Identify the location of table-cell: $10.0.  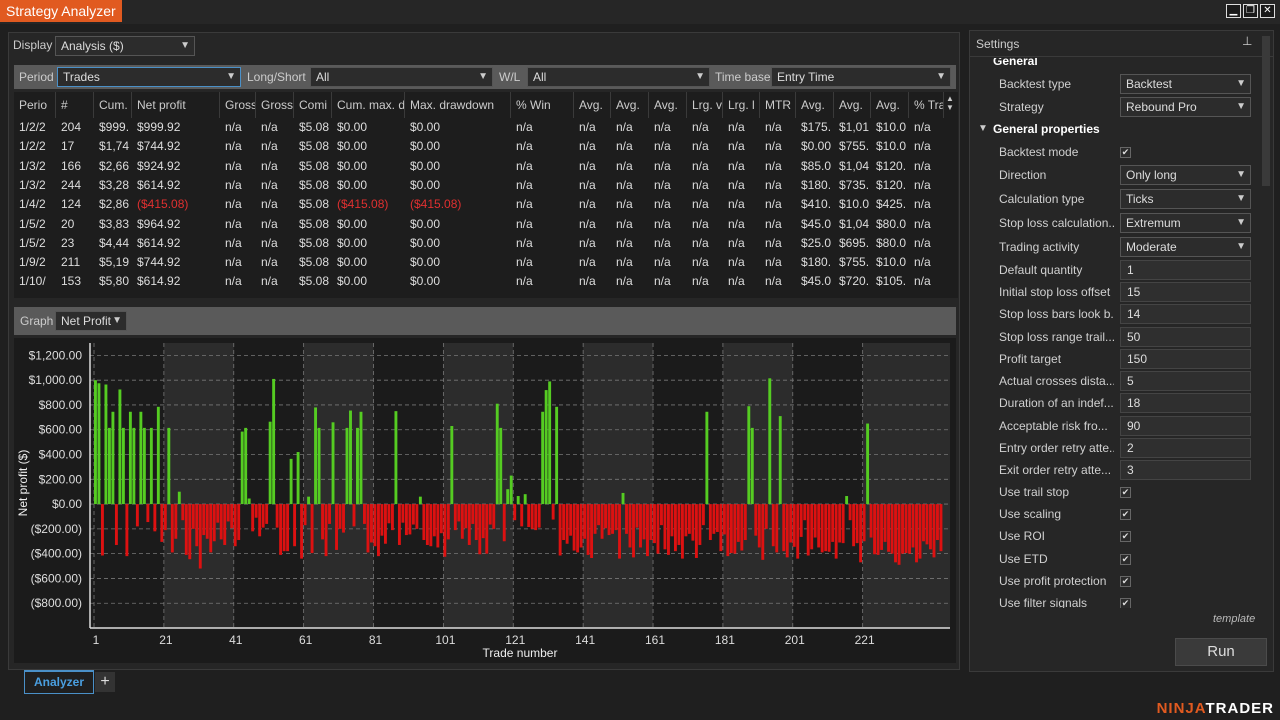
(890, 146).